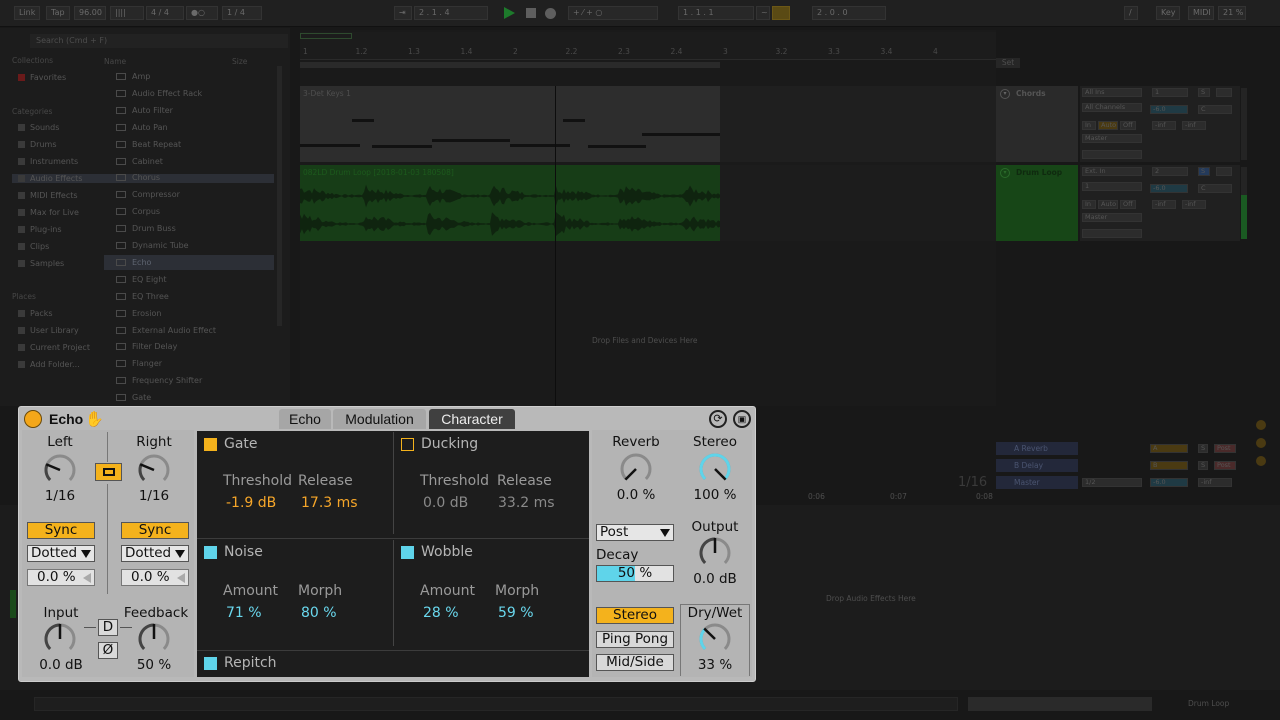 The width and height of the screenshot is (1280, 720). I want to click on right-sync-button: Sync, so click(155, 530).